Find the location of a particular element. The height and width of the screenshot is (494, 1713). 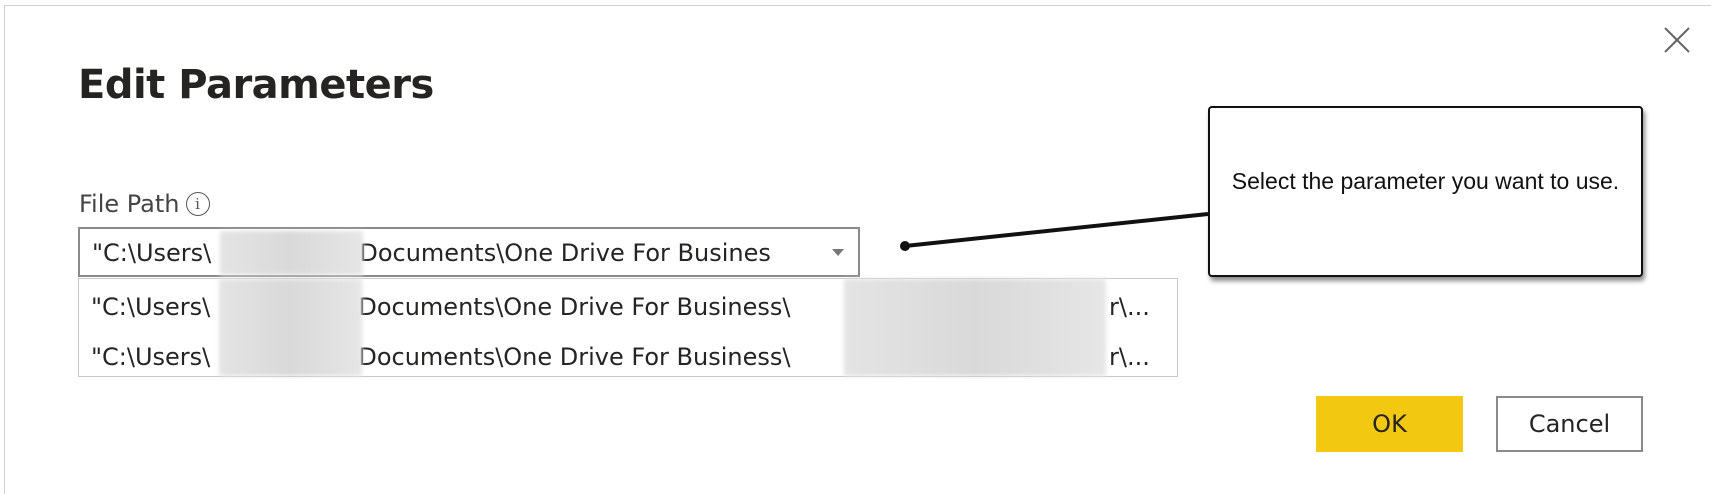

callout-box: Select the parameter you want to use. is located at coordinates (1425, 191).